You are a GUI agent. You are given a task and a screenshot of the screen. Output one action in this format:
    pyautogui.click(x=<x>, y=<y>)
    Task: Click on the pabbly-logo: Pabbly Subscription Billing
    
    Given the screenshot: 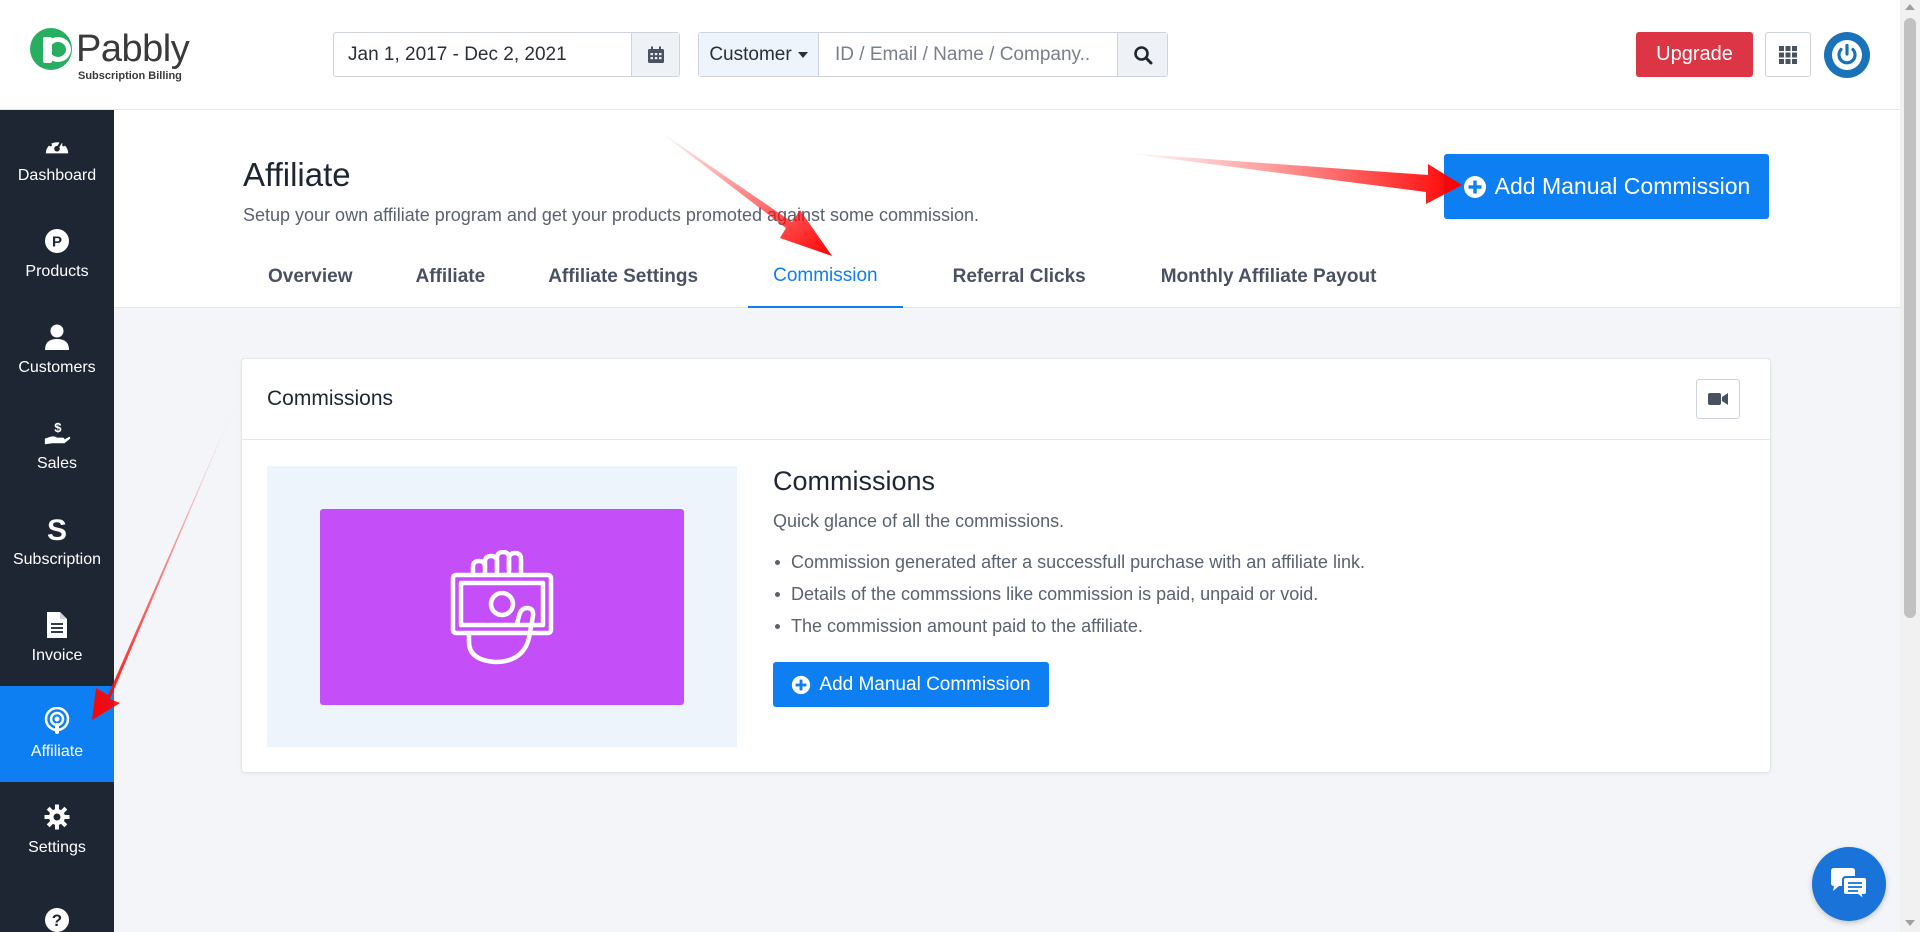 What is the action you would take?
    pyautogui.click(x=115, y=54)
    